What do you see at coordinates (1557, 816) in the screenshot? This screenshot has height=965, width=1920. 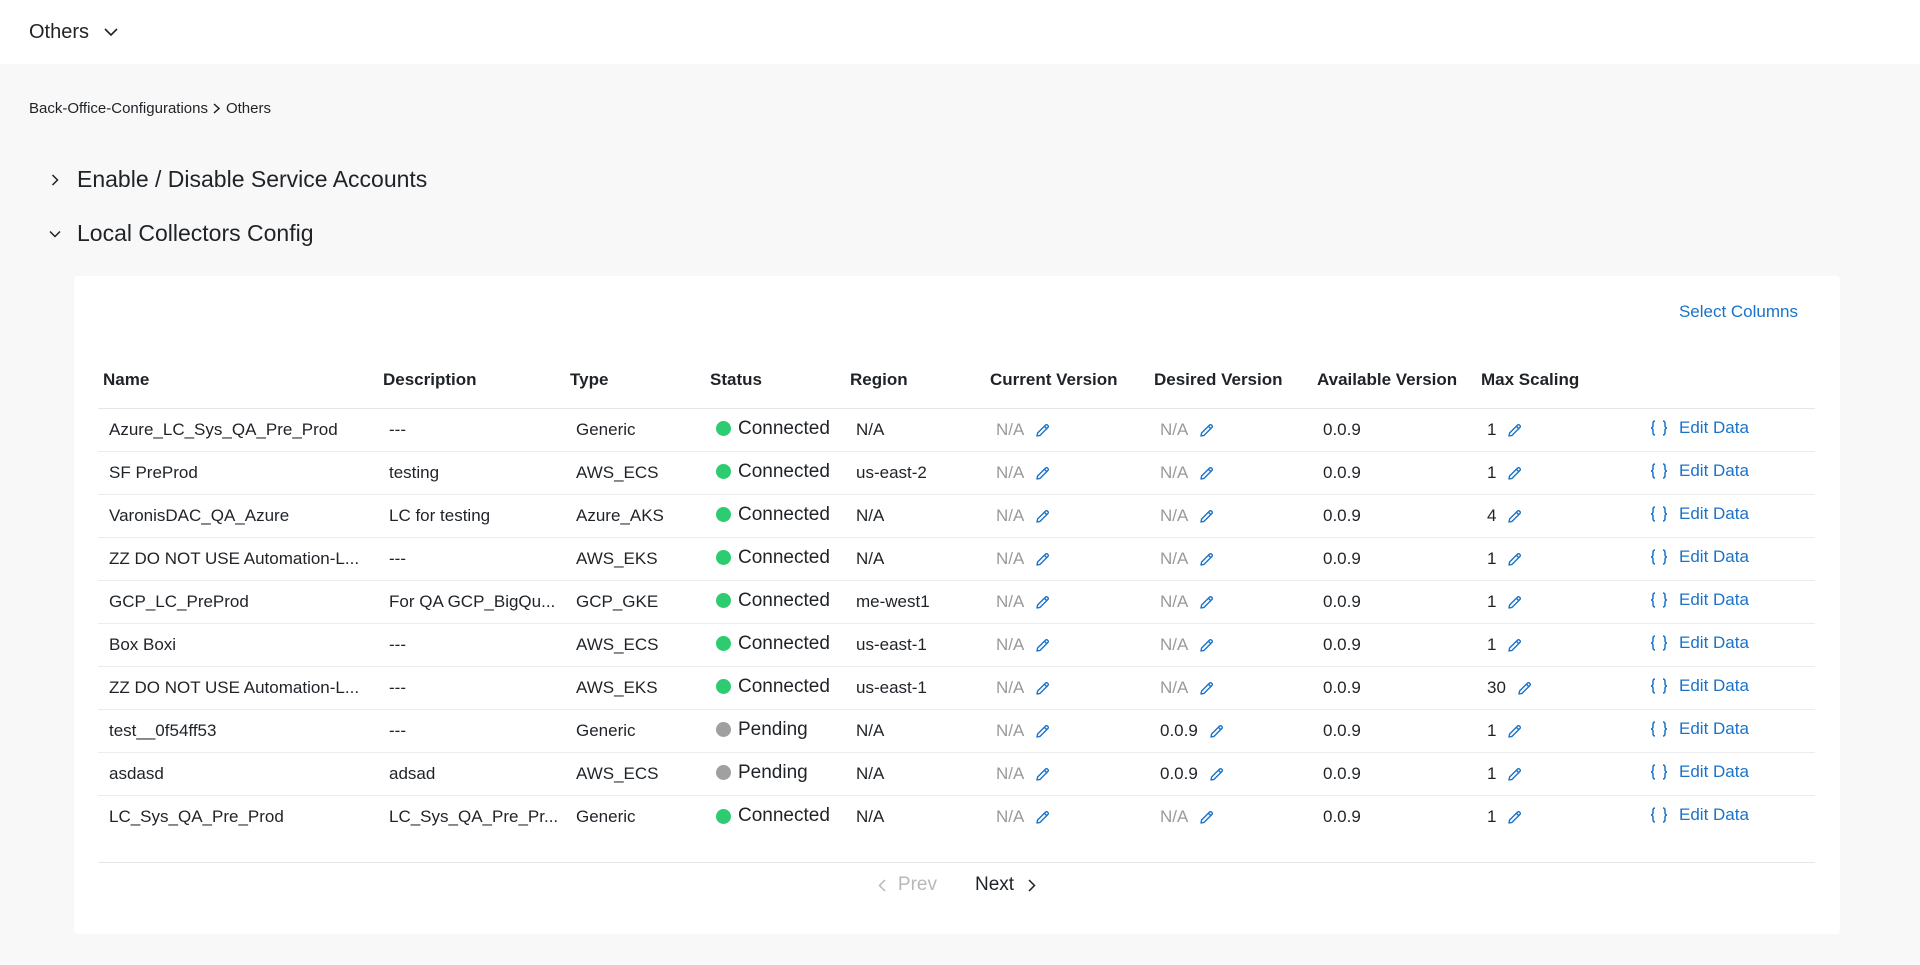 I see `cell-max-scaling: 1` at bounding box center [1557, 816].